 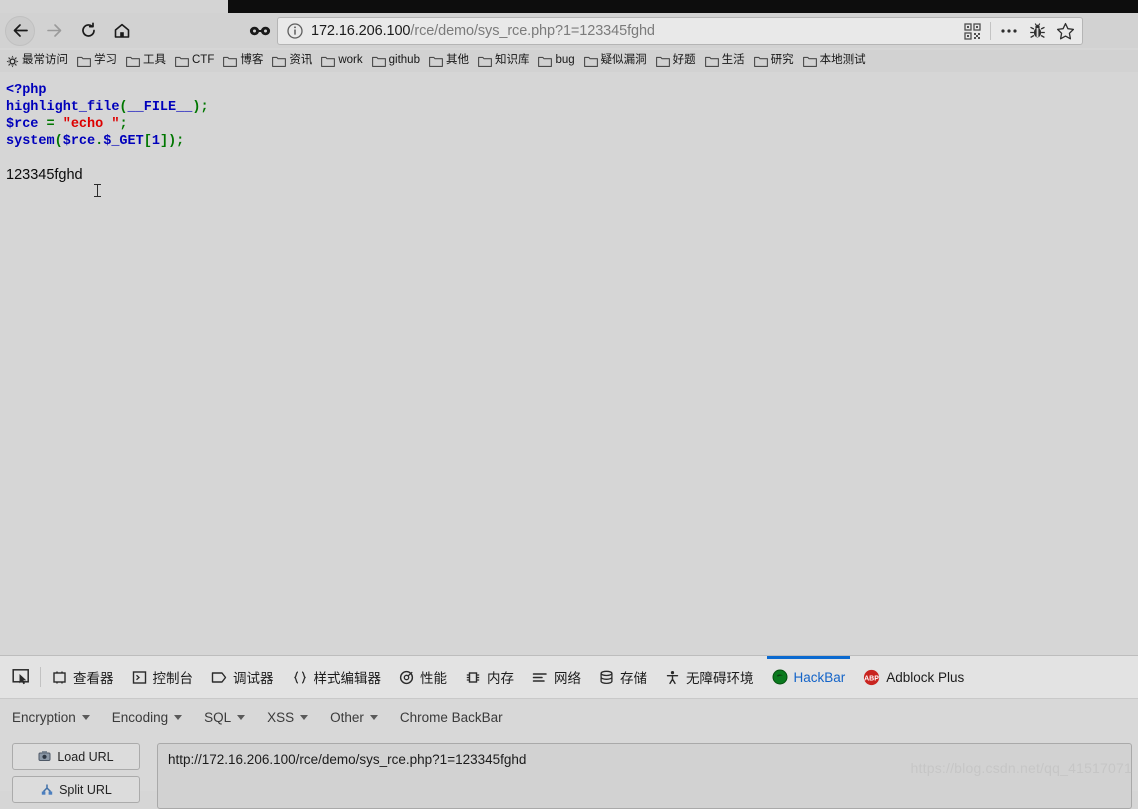 I want to click on hackbar-bug-icon, so click(x=1037, y=31).